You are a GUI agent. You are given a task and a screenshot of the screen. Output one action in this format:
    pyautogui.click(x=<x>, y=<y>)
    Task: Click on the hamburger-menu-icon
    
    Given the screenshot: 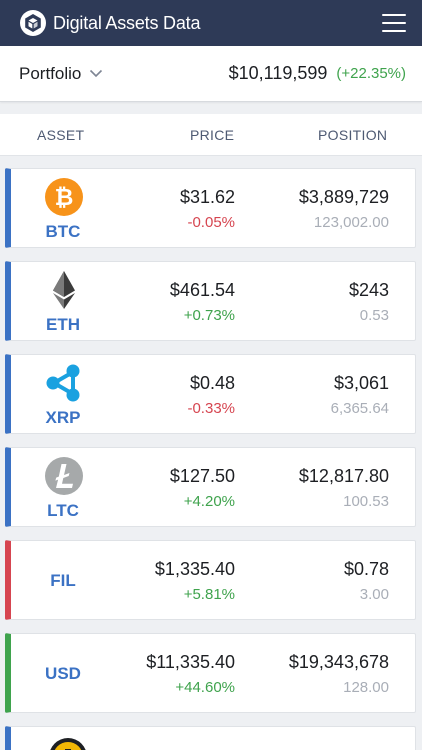 What is the action you would take?
    pyautogui.click(x=394, y=23)
    